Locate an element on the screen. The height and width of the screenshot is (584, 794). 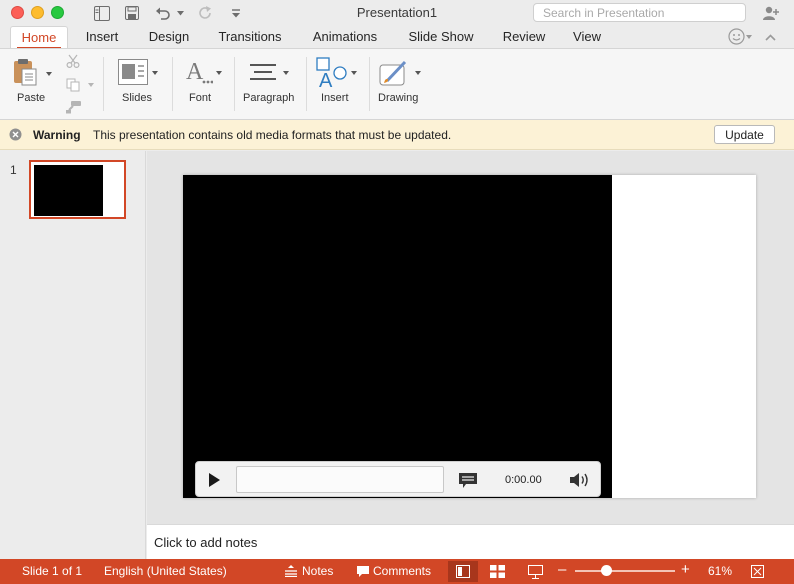
title-bar: Presentation1 is located at coordinates (397, 13).